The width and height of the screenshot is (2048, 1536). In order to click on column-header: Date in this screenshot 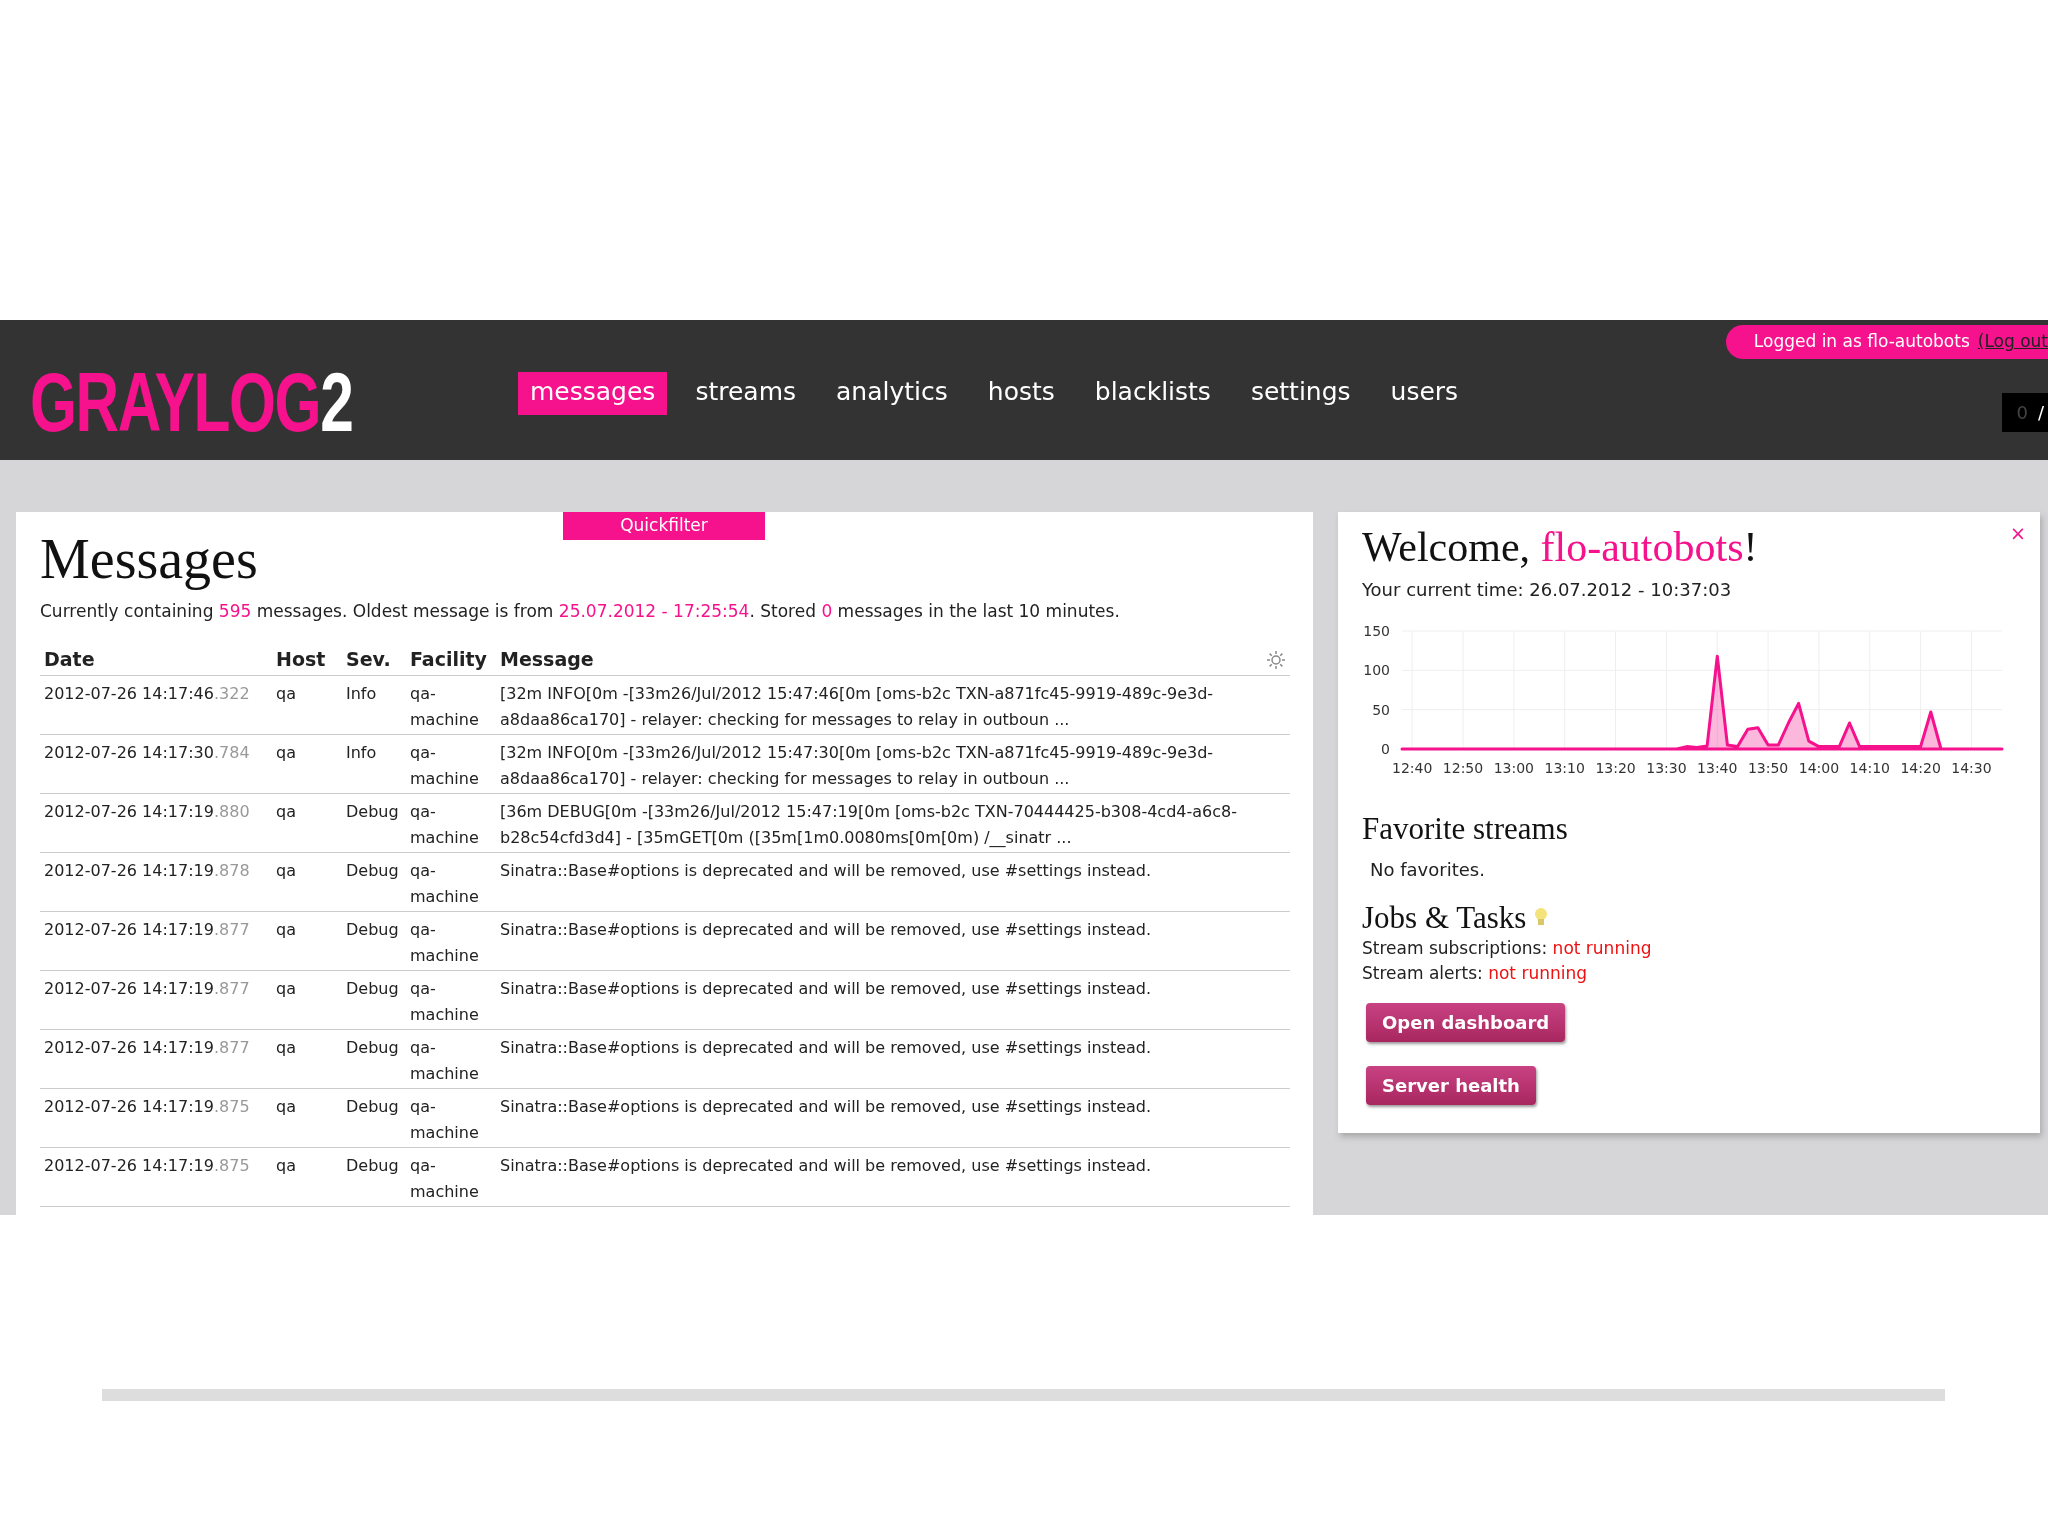, I will do `click(156, 658)`.